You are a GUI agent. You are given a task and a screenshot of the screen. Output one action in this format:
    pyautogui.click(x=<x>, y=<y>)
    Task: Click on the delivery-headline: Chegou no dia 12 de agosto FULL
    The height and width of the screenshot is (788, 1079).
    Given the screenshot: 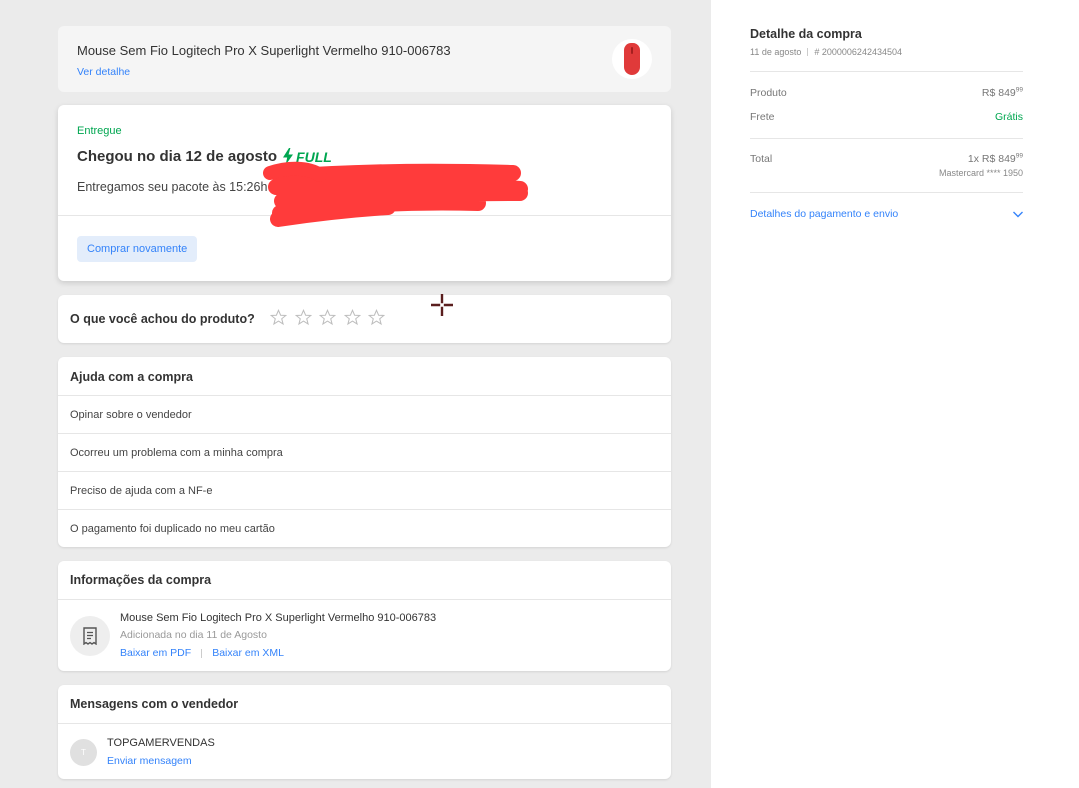 What is the action you would take?
    pyautogui.click(x=204, y=156)
    